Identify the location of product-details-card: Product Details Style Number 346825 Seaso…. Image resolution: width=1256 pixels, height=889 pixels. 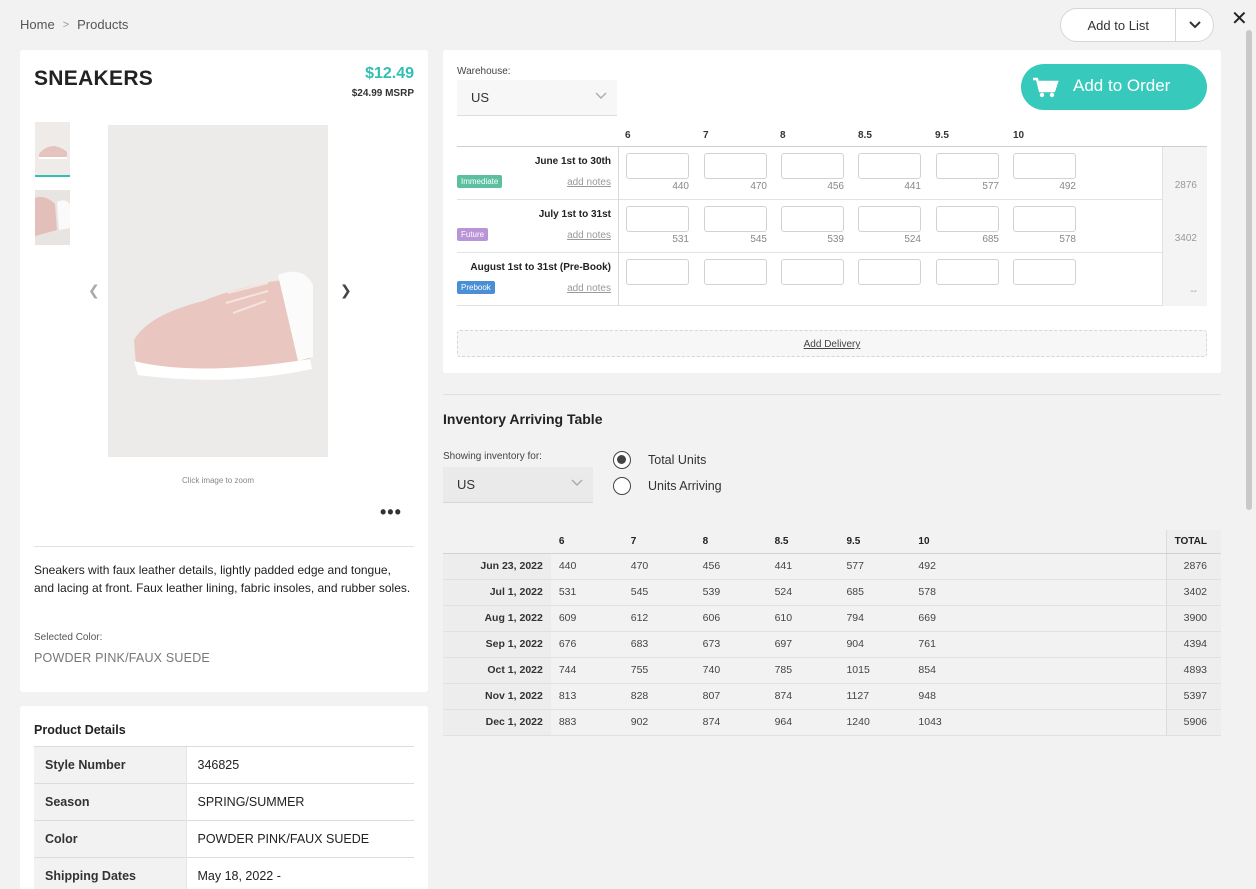
(224, 797).